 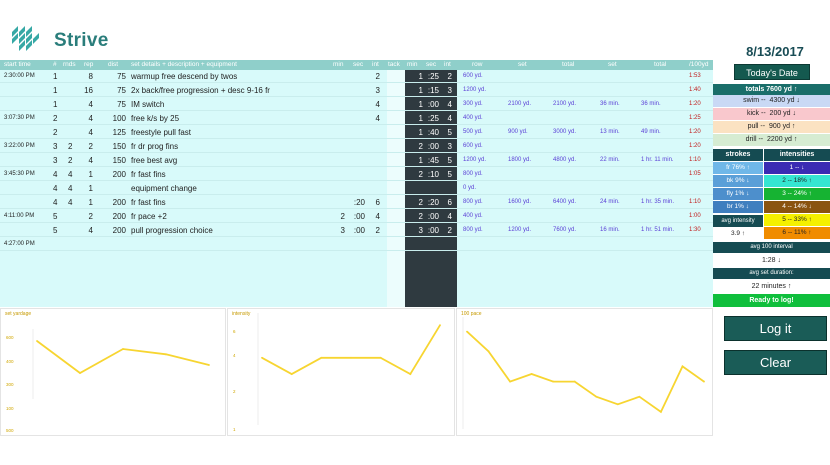 I want to click on cell-row-yardage: 0 yd., so click(x=469, y=188).